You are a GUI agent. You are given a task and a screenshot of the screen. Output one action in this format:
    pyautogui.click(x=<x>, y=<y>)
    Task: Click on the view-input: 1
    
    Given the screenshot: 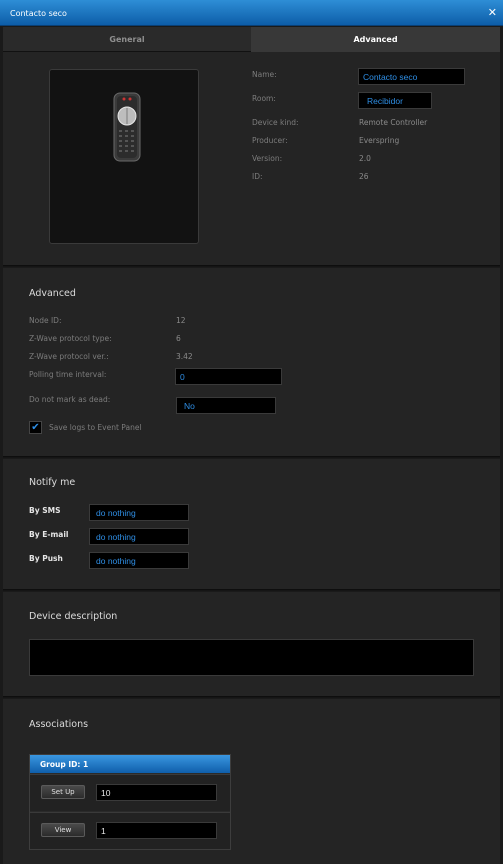 What is the action you would take?
    pyautogui.click(x=156, y=830)
    